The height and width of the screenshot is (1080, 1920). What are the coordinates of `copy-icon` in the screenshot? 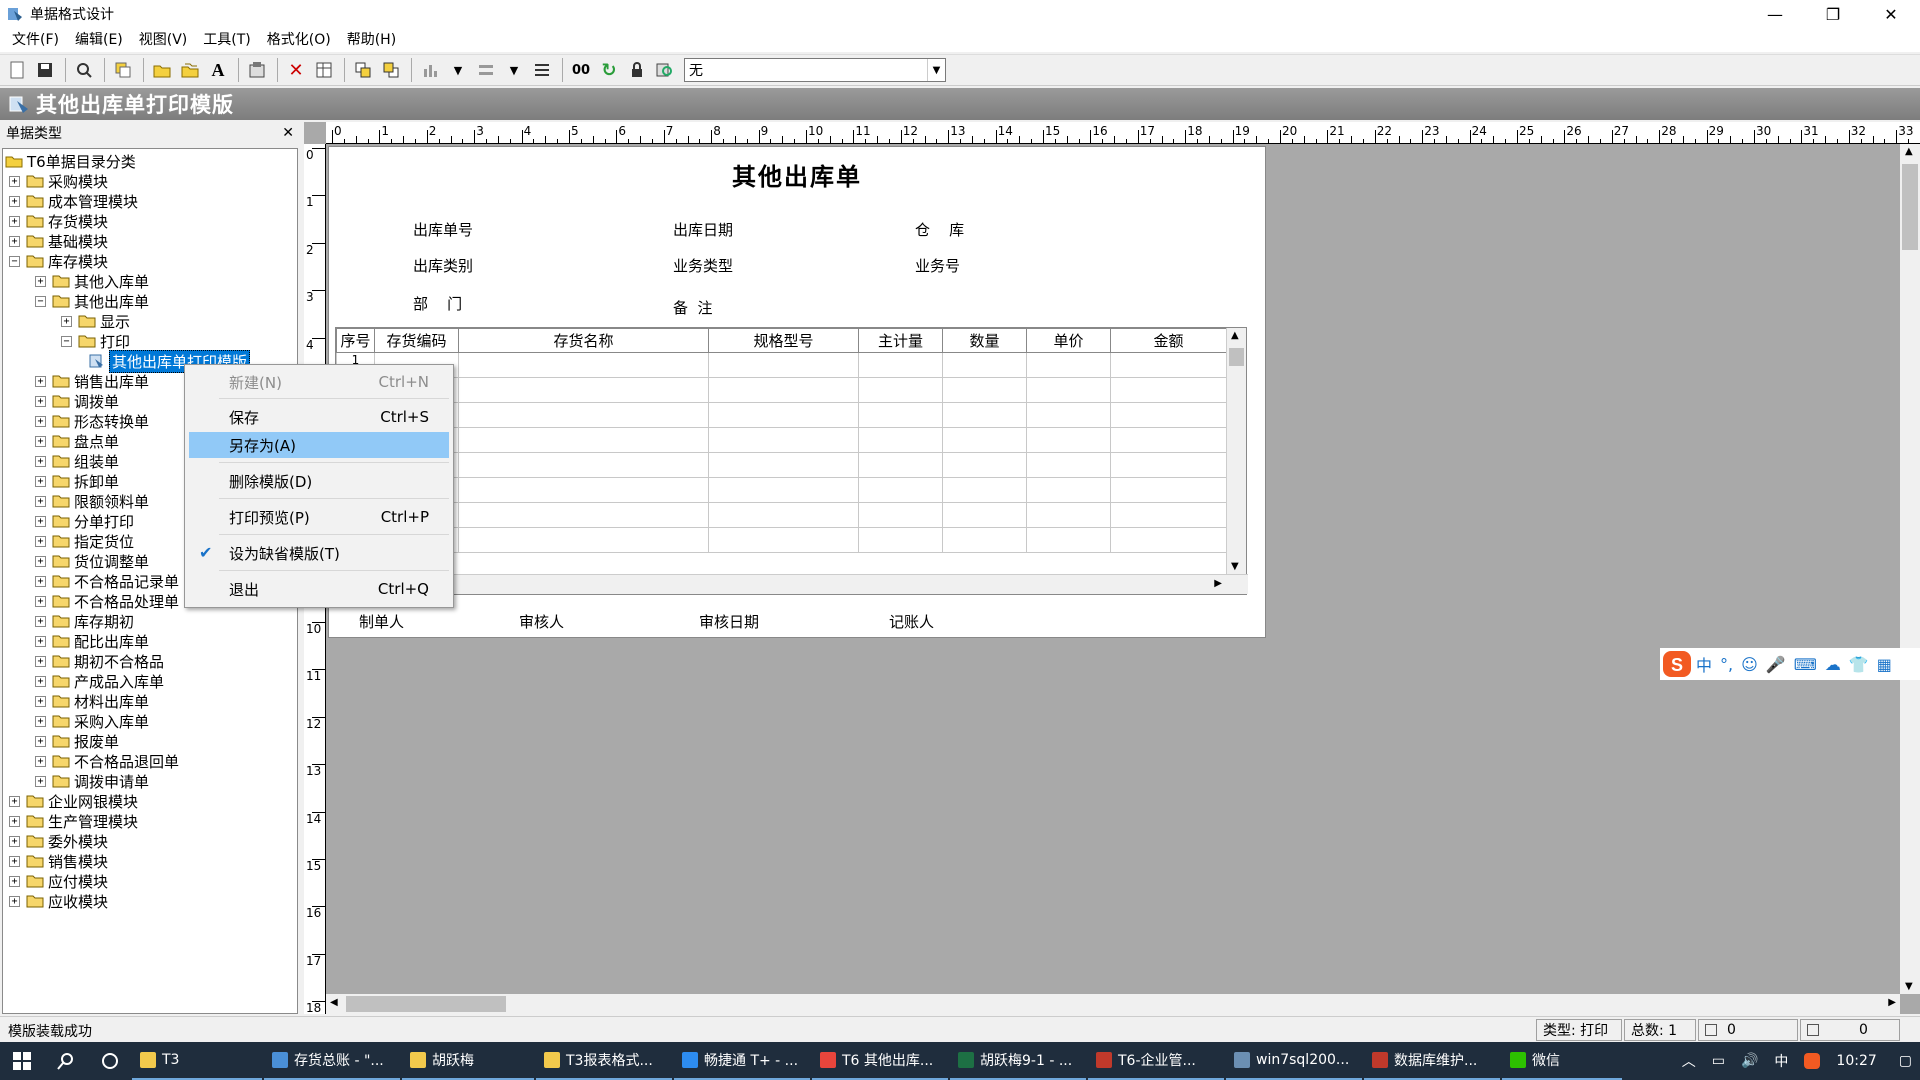 It's located at (123, 70).